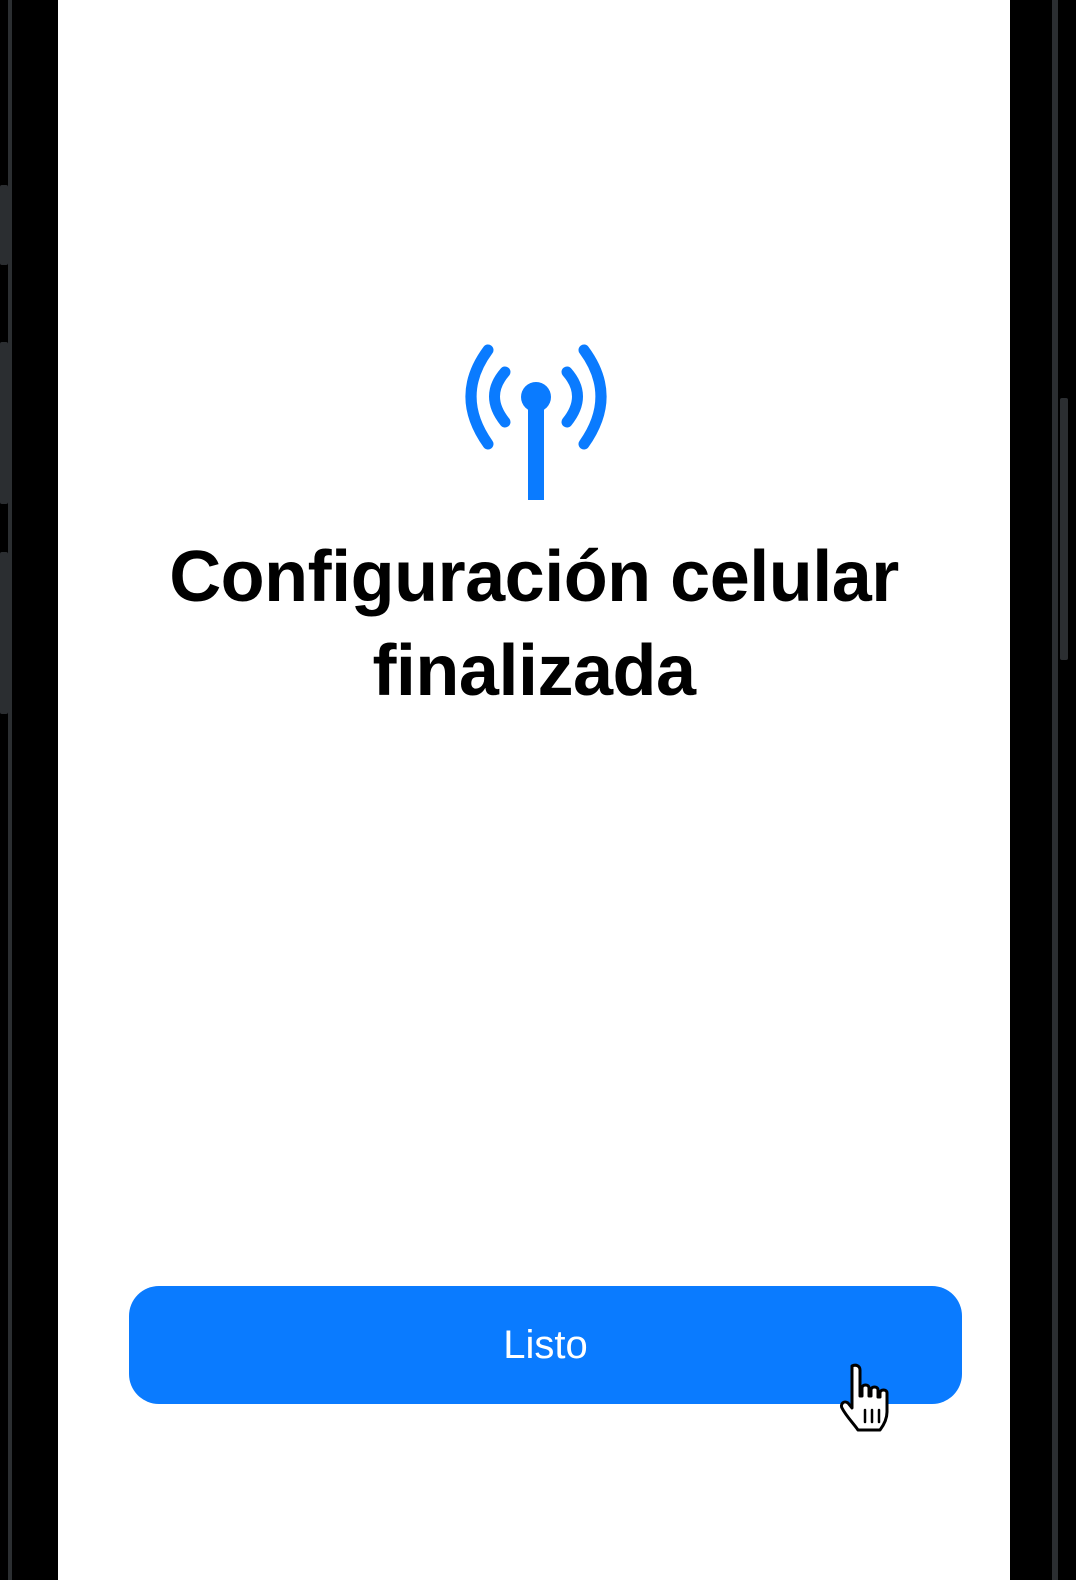 Image resolution: width=1076 pixels, height=1580 pixels. Describe the element at coordinates (534, 577) in the screenshot. I see `title-line-1: Configuración celular` at that location.